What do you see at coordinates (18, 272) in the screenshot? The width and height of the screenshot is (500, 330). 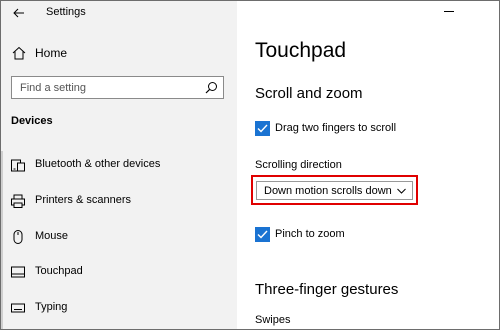 I see `touchpad-icon` at bounding box center [18, 272].